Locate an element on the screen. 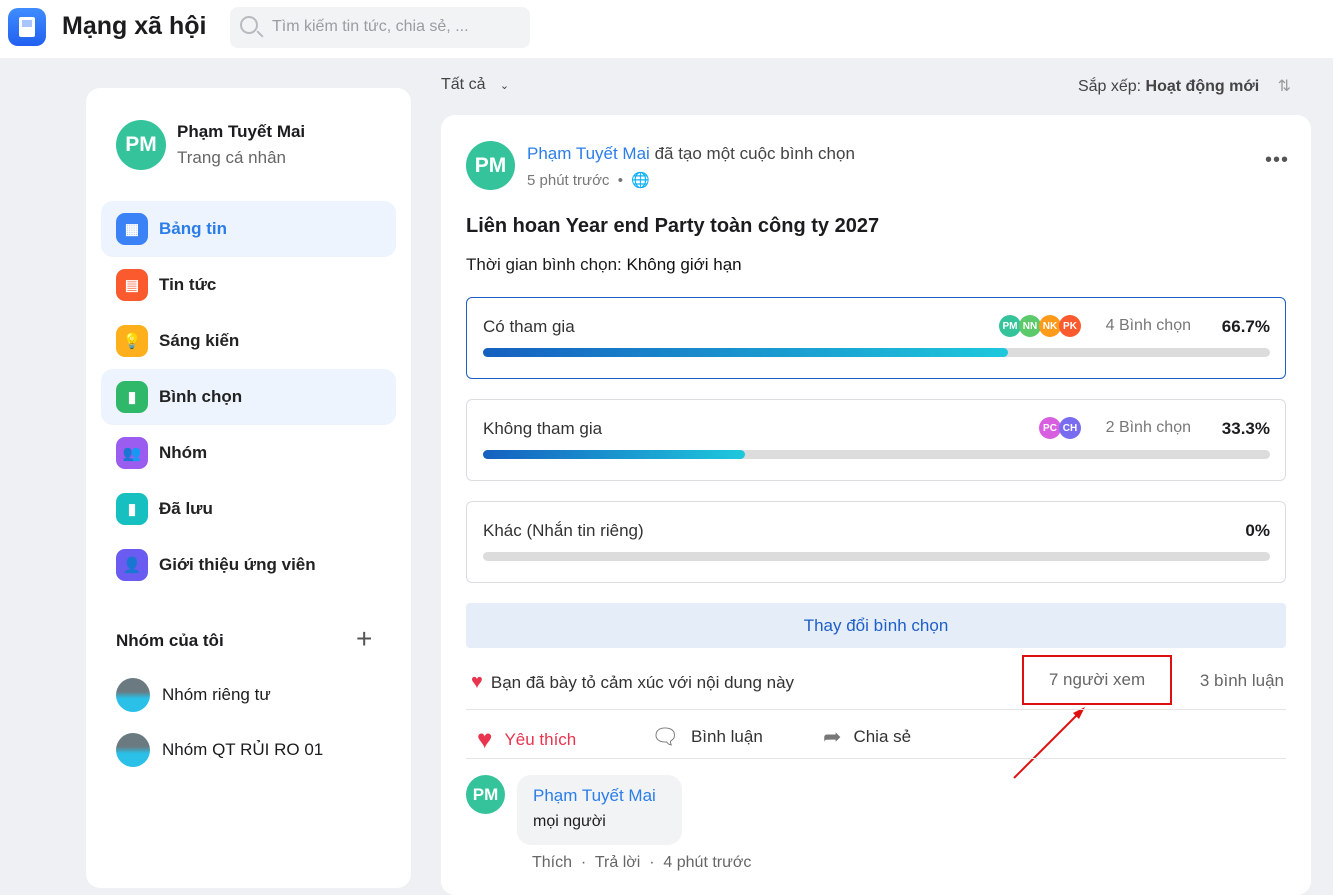  author-name-link: Phạm Tuyết Mai is located at coordinates (588, 153).